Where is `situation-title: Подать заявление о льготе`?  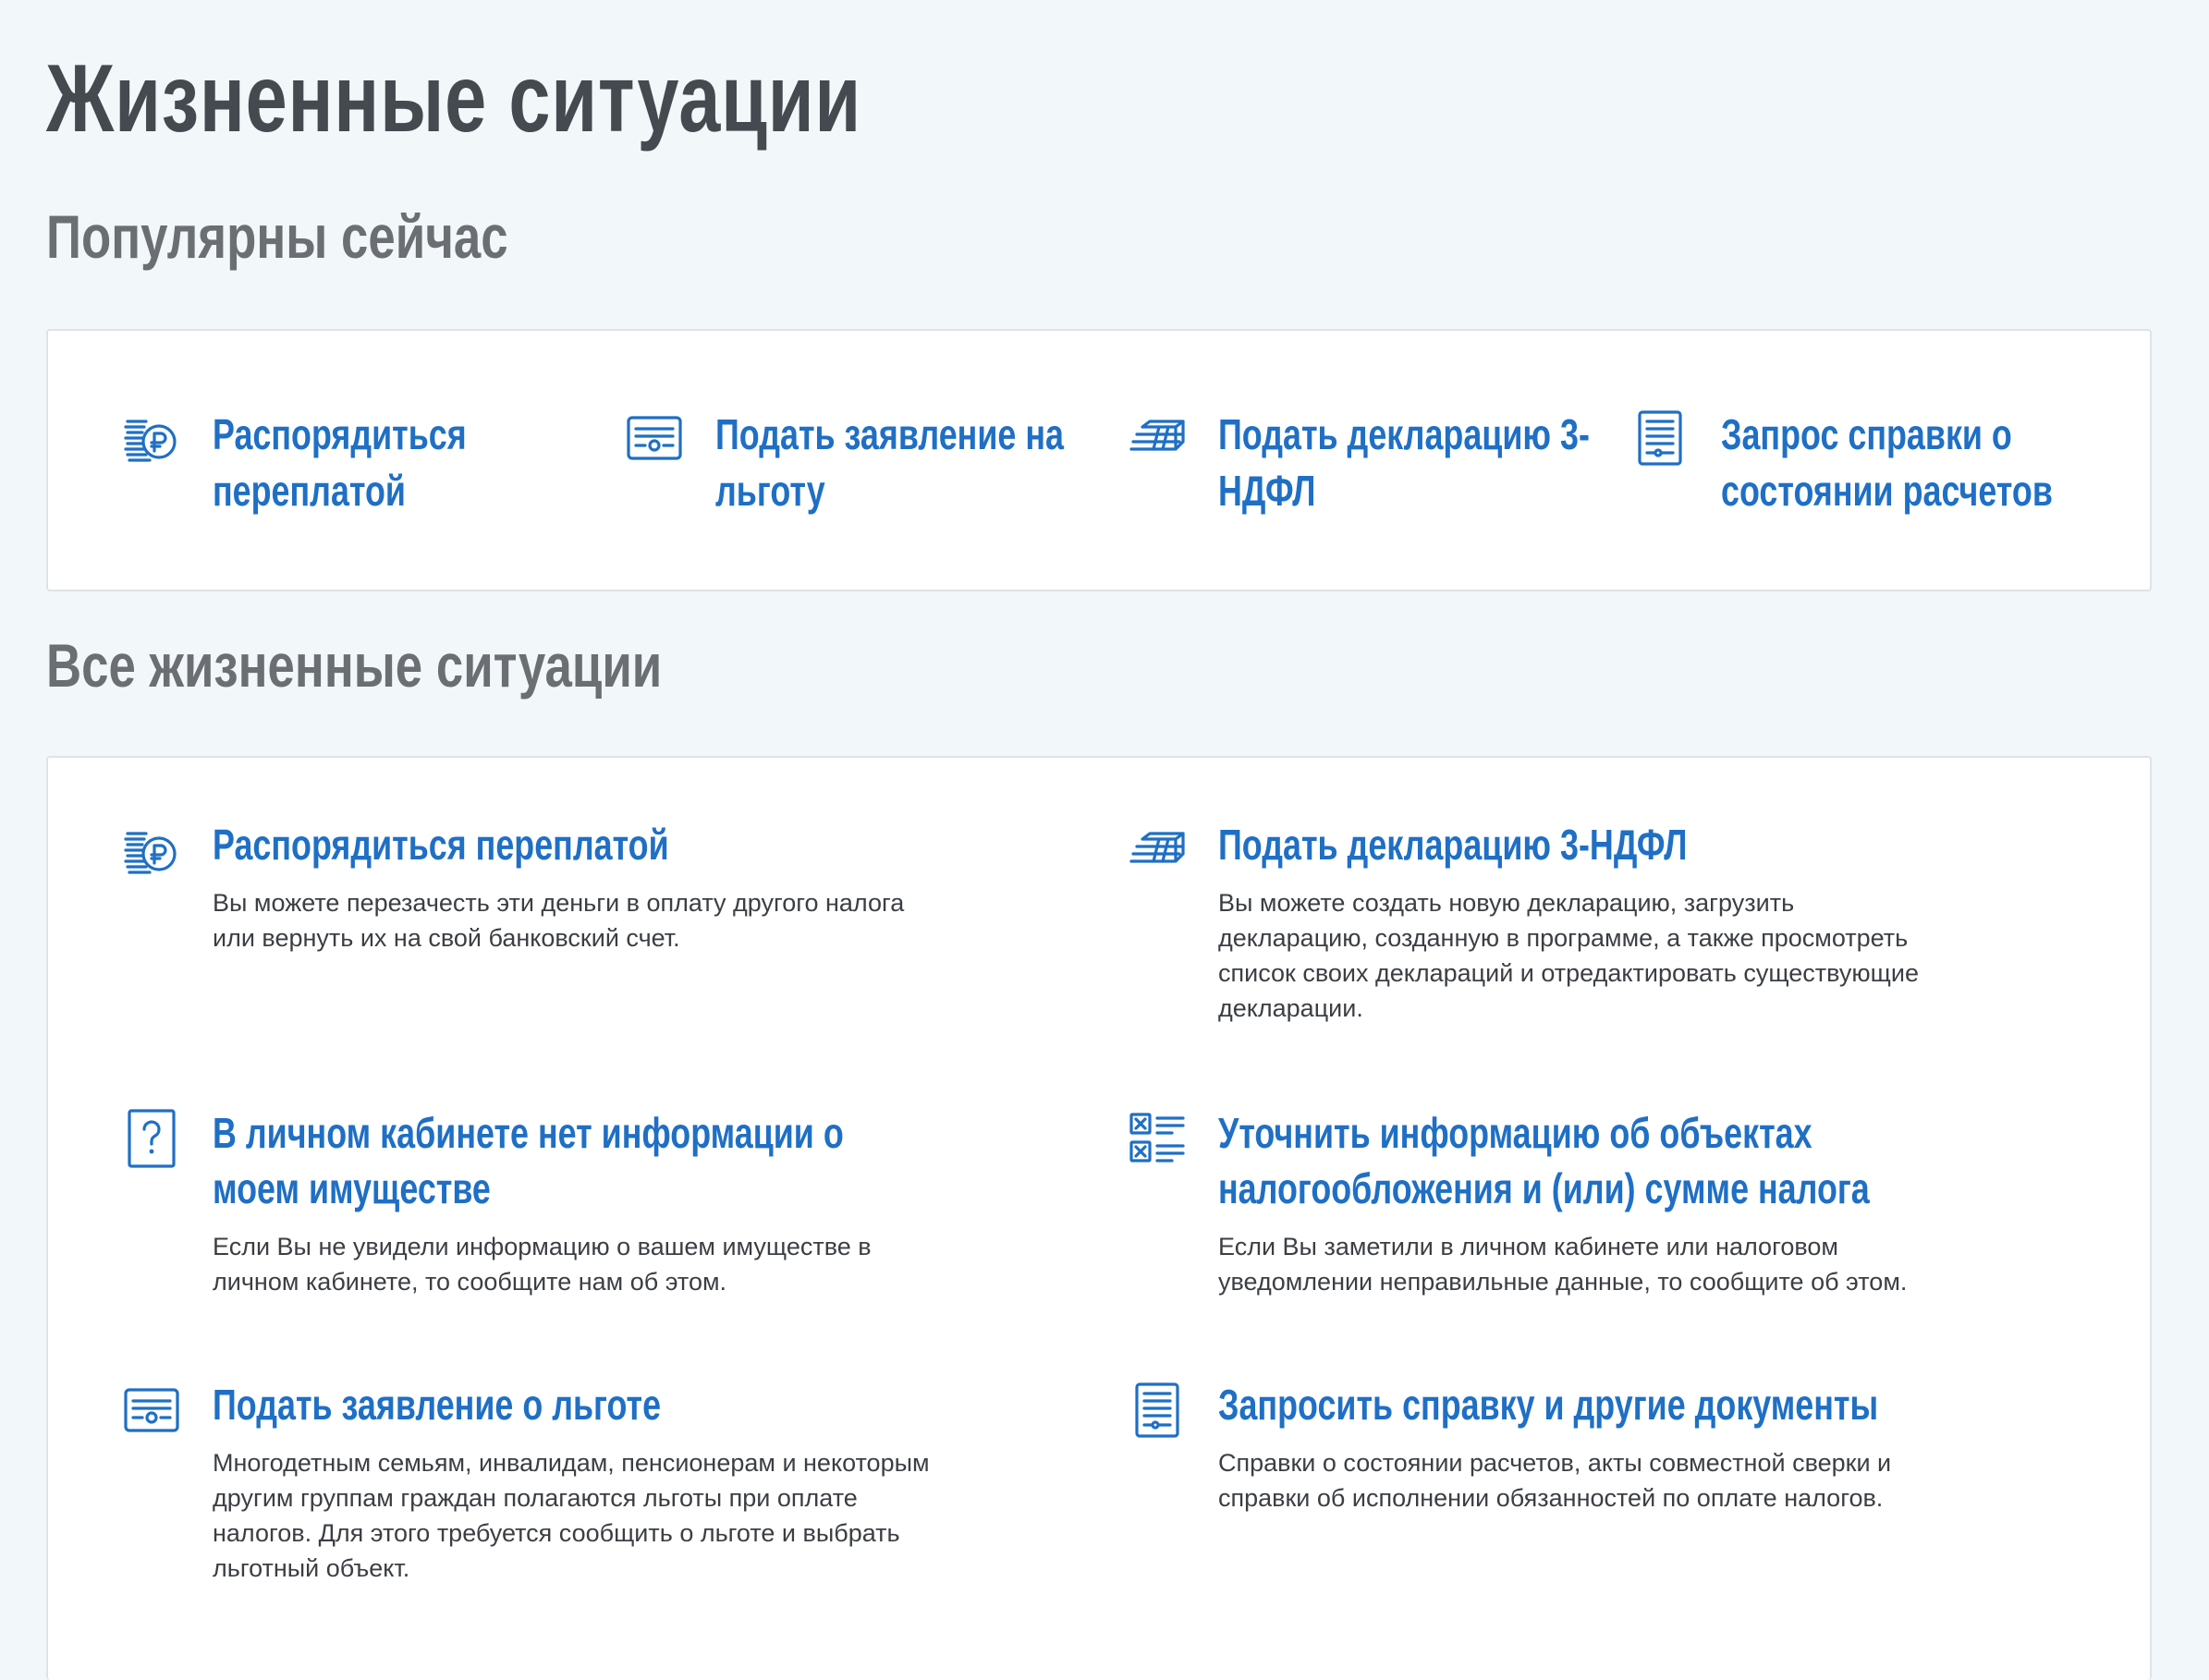
situation-title: Подать заявление о льготе is located at coordinates (573, 1404).